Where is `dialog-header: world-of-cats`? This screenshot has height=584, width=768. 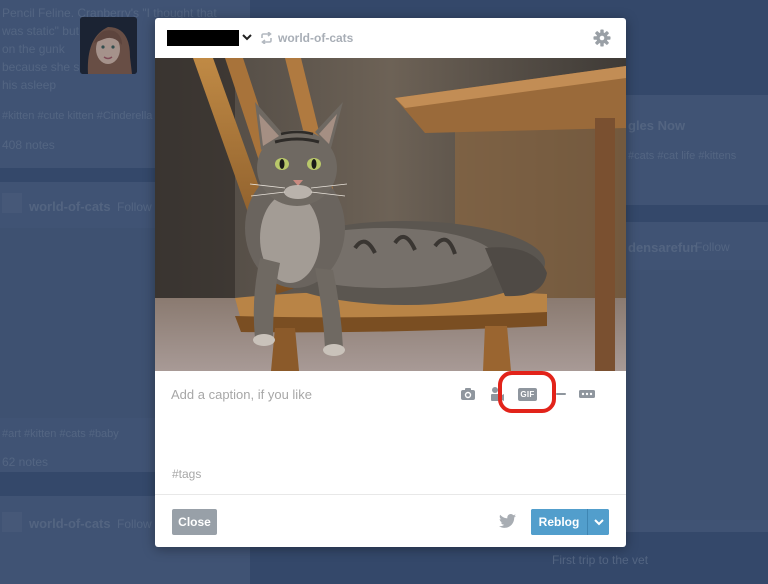 dialog-header: world-of-cats is located at coordinates (390, 38).